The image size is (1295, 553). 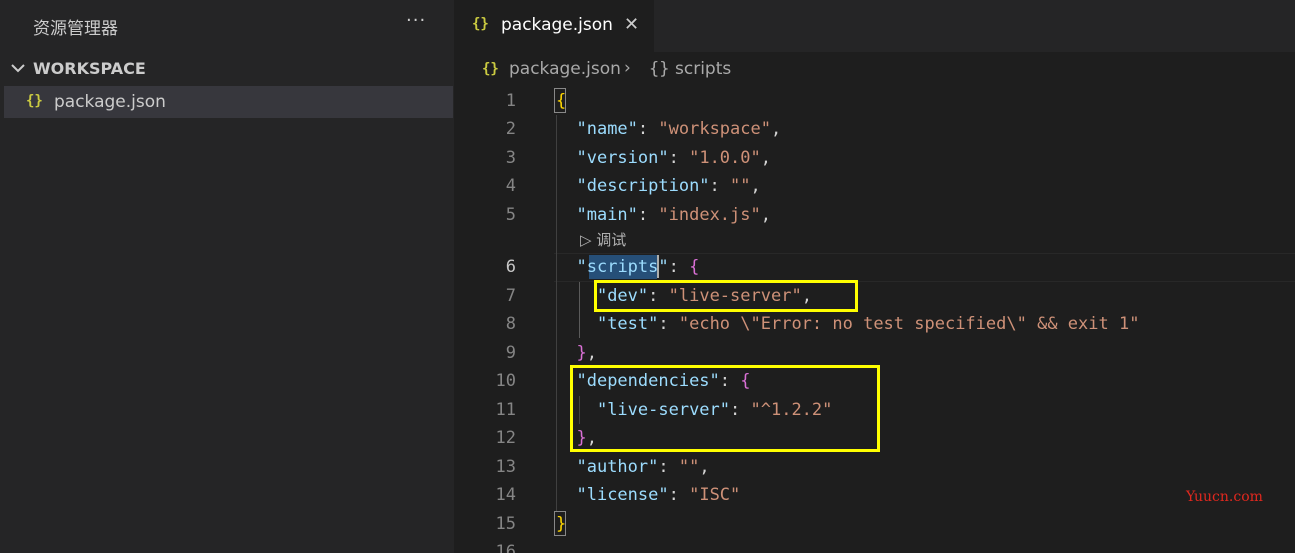 I want to click on code-line: 3 "version": "1.0.0",, so click(x=874, y=158).